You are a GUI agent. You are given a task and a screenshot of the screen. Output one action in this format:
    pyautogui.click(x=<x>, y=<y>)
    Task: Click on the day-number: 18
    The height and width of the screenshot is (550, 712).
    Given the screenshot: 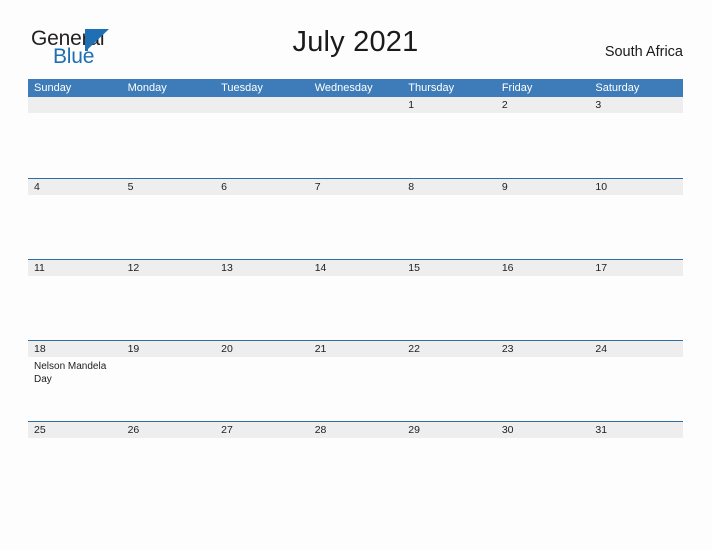 What is the action you would take?
    pyautogui.click(x=40, y=349)
    